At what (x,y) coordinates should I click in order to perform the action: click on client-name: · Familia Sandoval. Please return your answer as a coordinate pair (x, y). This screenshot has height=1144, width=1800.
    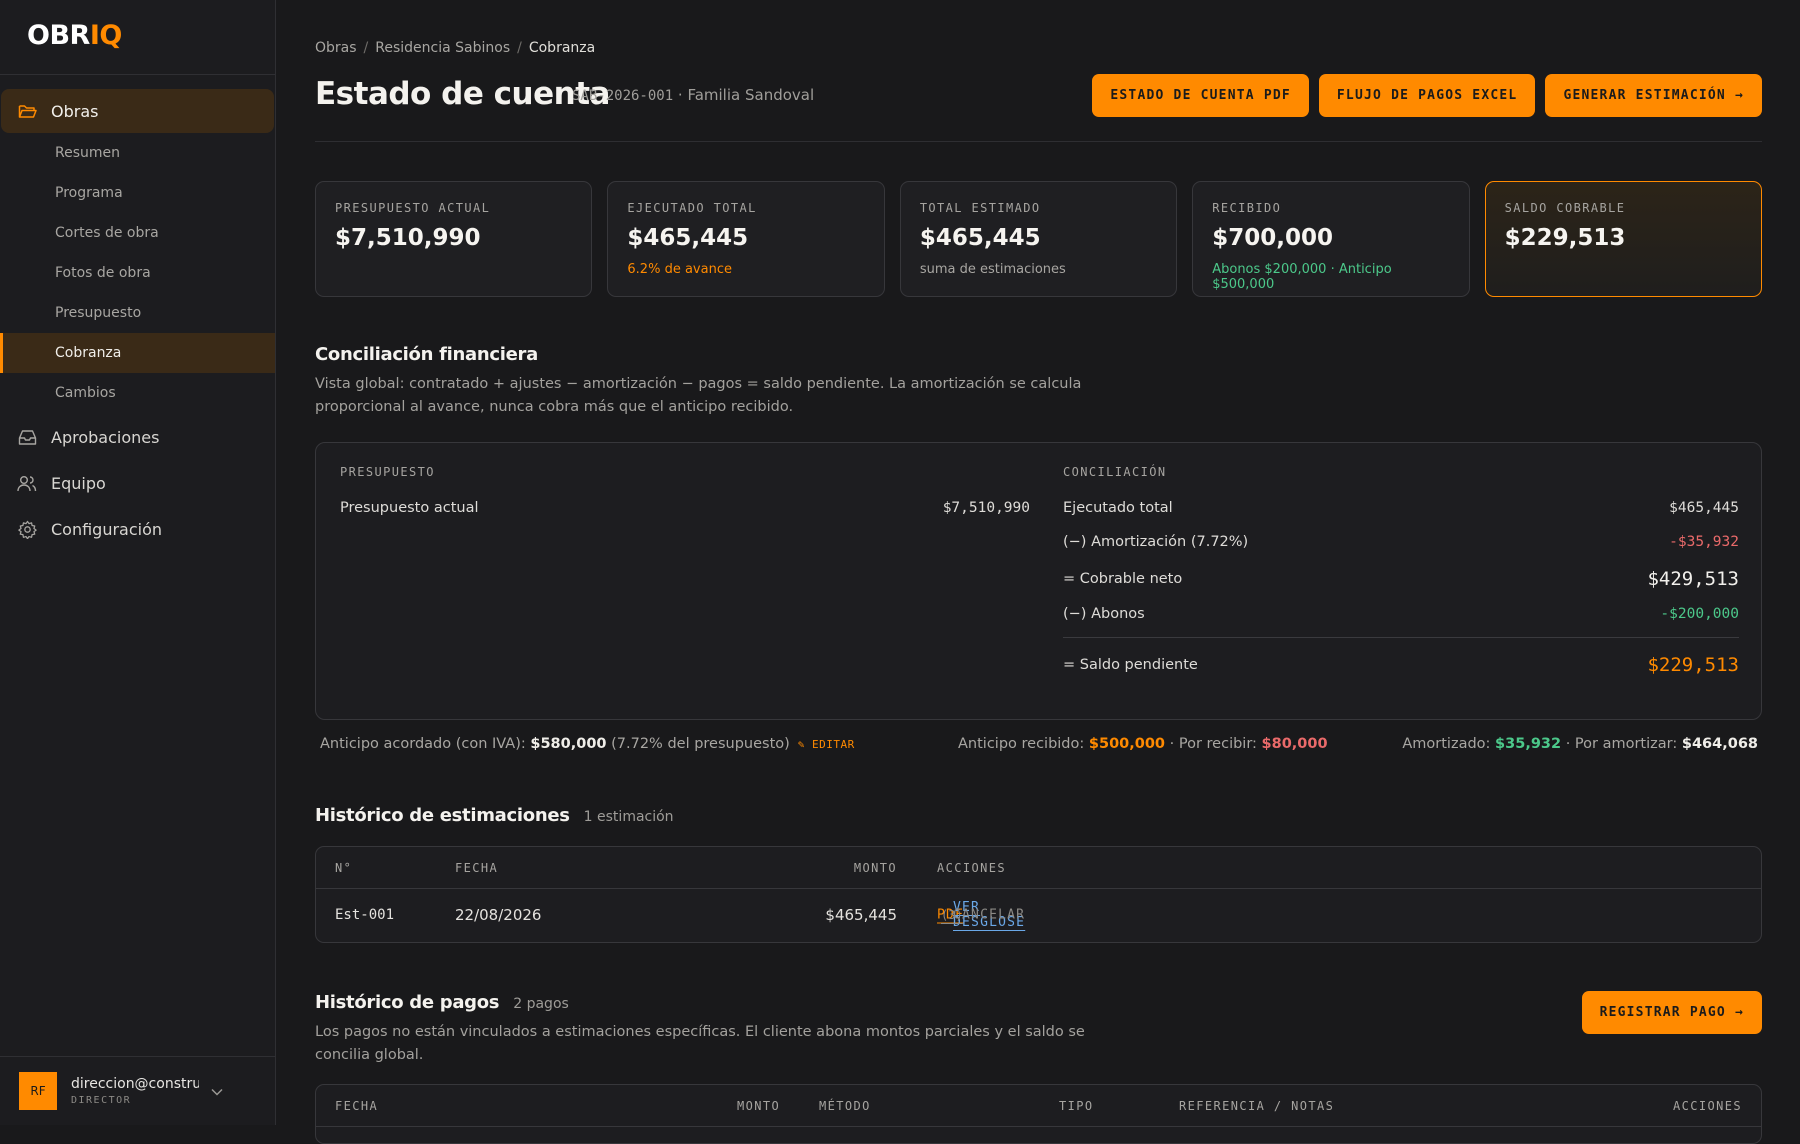
    Looking at the image, I should click on (744, 95).